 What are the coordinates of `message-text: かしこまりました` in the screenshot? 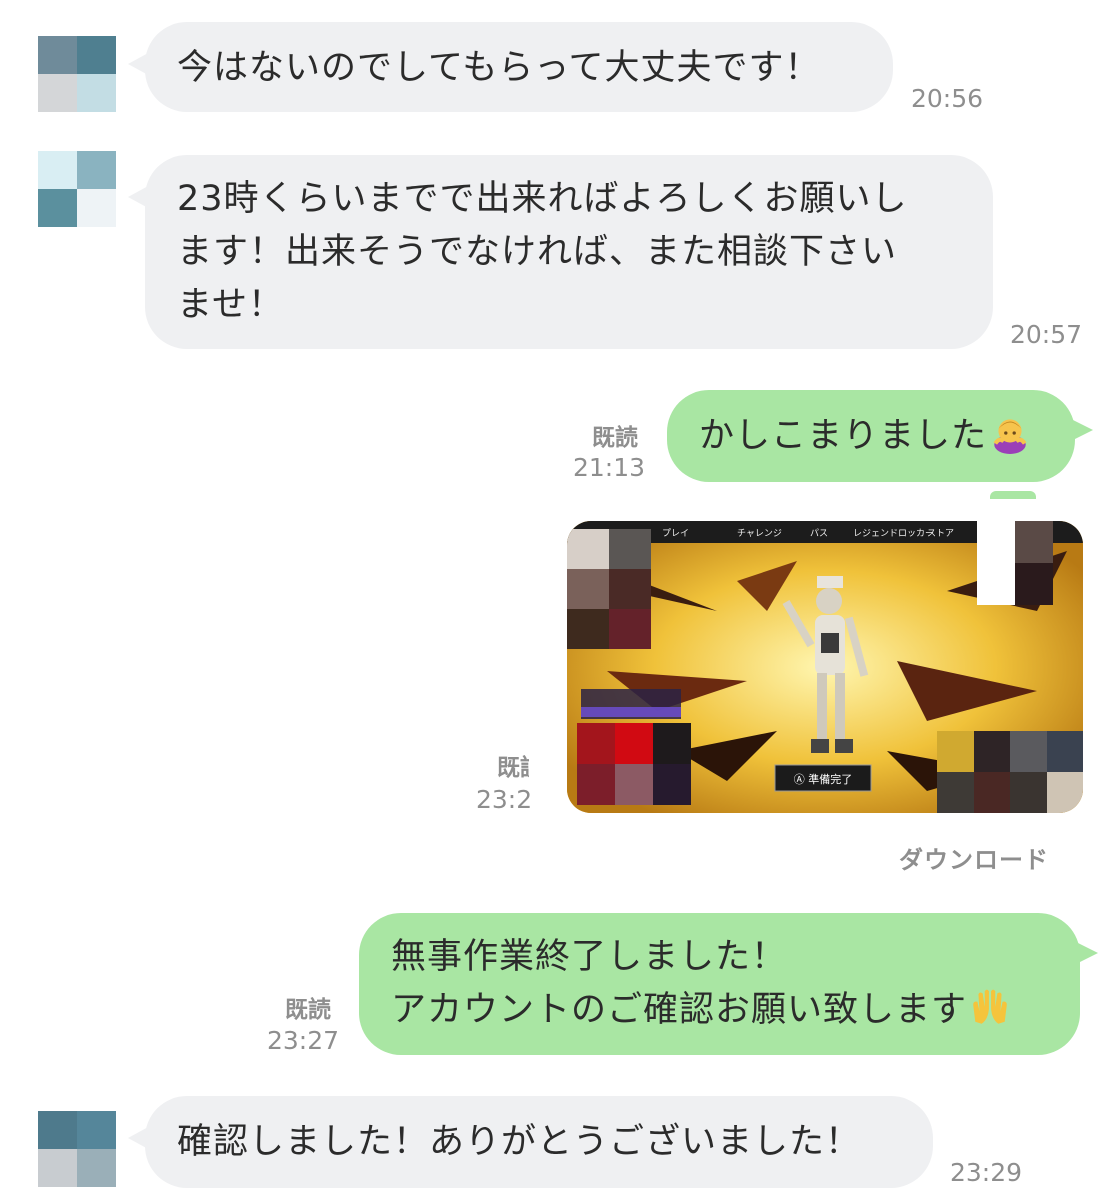 It's located at (843, 436).